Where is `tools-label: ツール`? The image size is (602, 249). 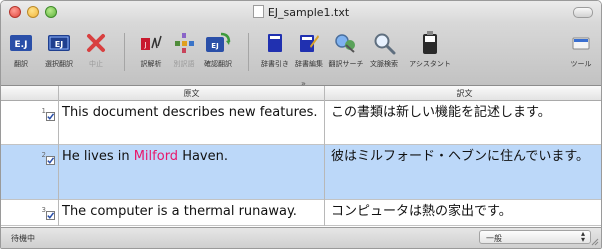 tools-label: ツール is located at coordinates (581, 64).